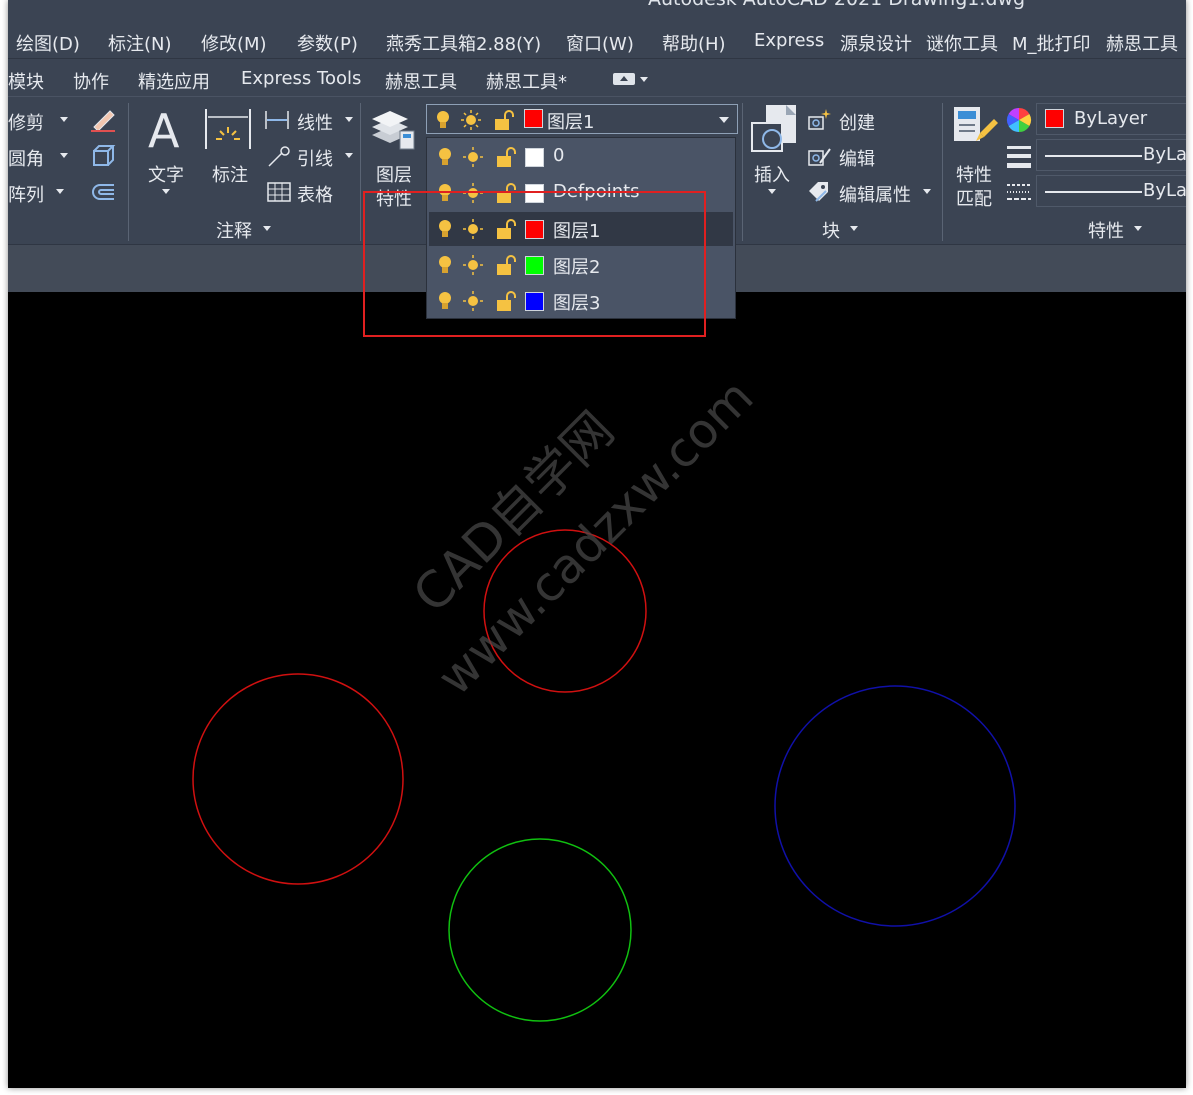  What do you see at coordinates (60, 191) in the screenshot?
I see `array-caret-icon` at bounding box center [60, 191].